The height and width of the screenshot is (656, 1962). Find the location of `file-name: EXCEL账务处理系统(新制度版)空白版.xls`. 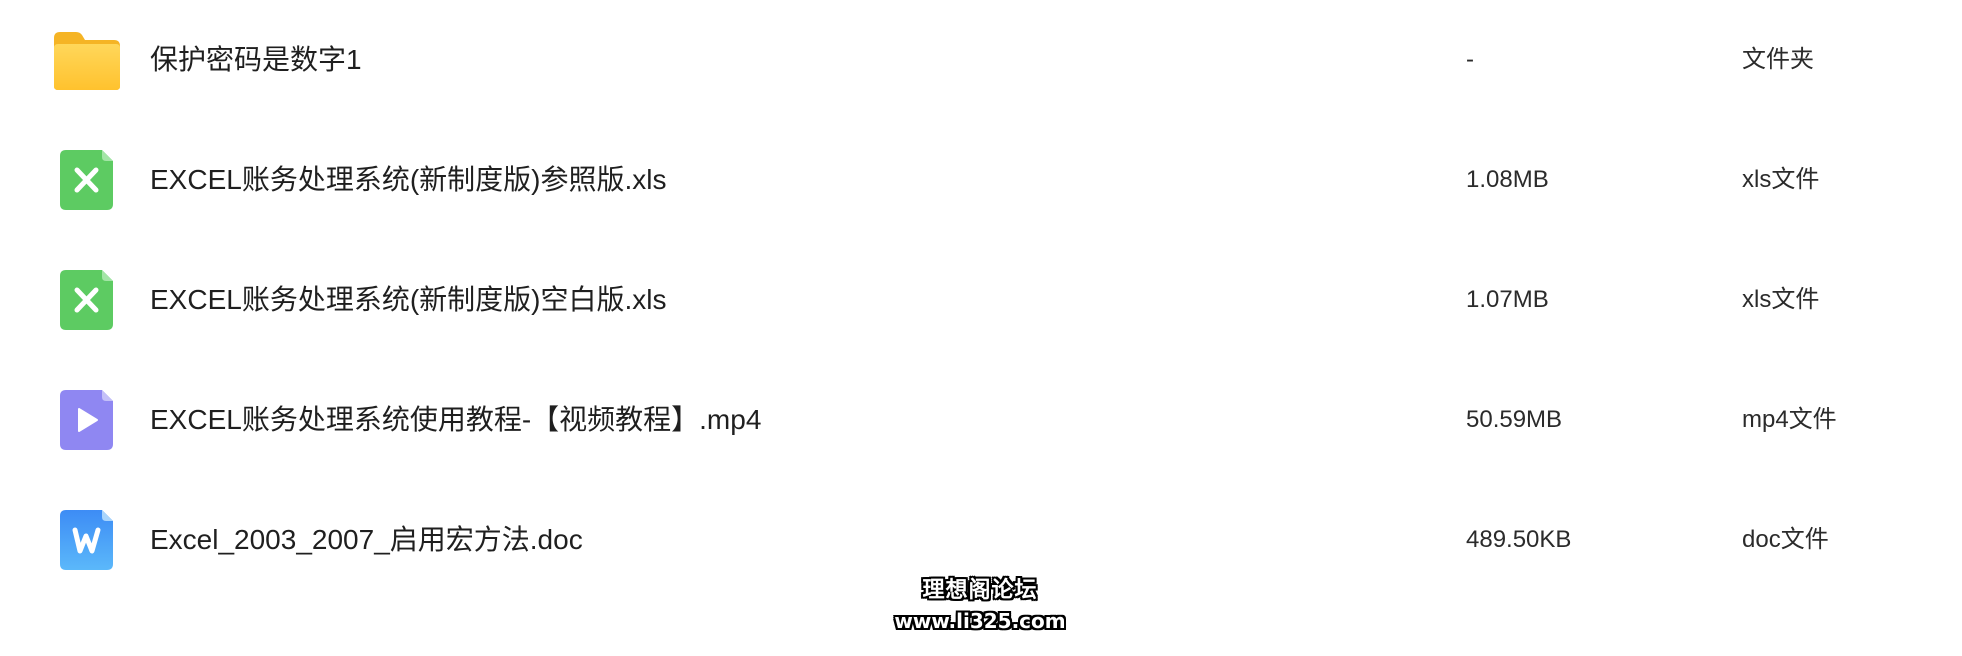

file-name: EXCEL账务处理系统(新制度版)空白版.xls is located at coordinates (408, 300).